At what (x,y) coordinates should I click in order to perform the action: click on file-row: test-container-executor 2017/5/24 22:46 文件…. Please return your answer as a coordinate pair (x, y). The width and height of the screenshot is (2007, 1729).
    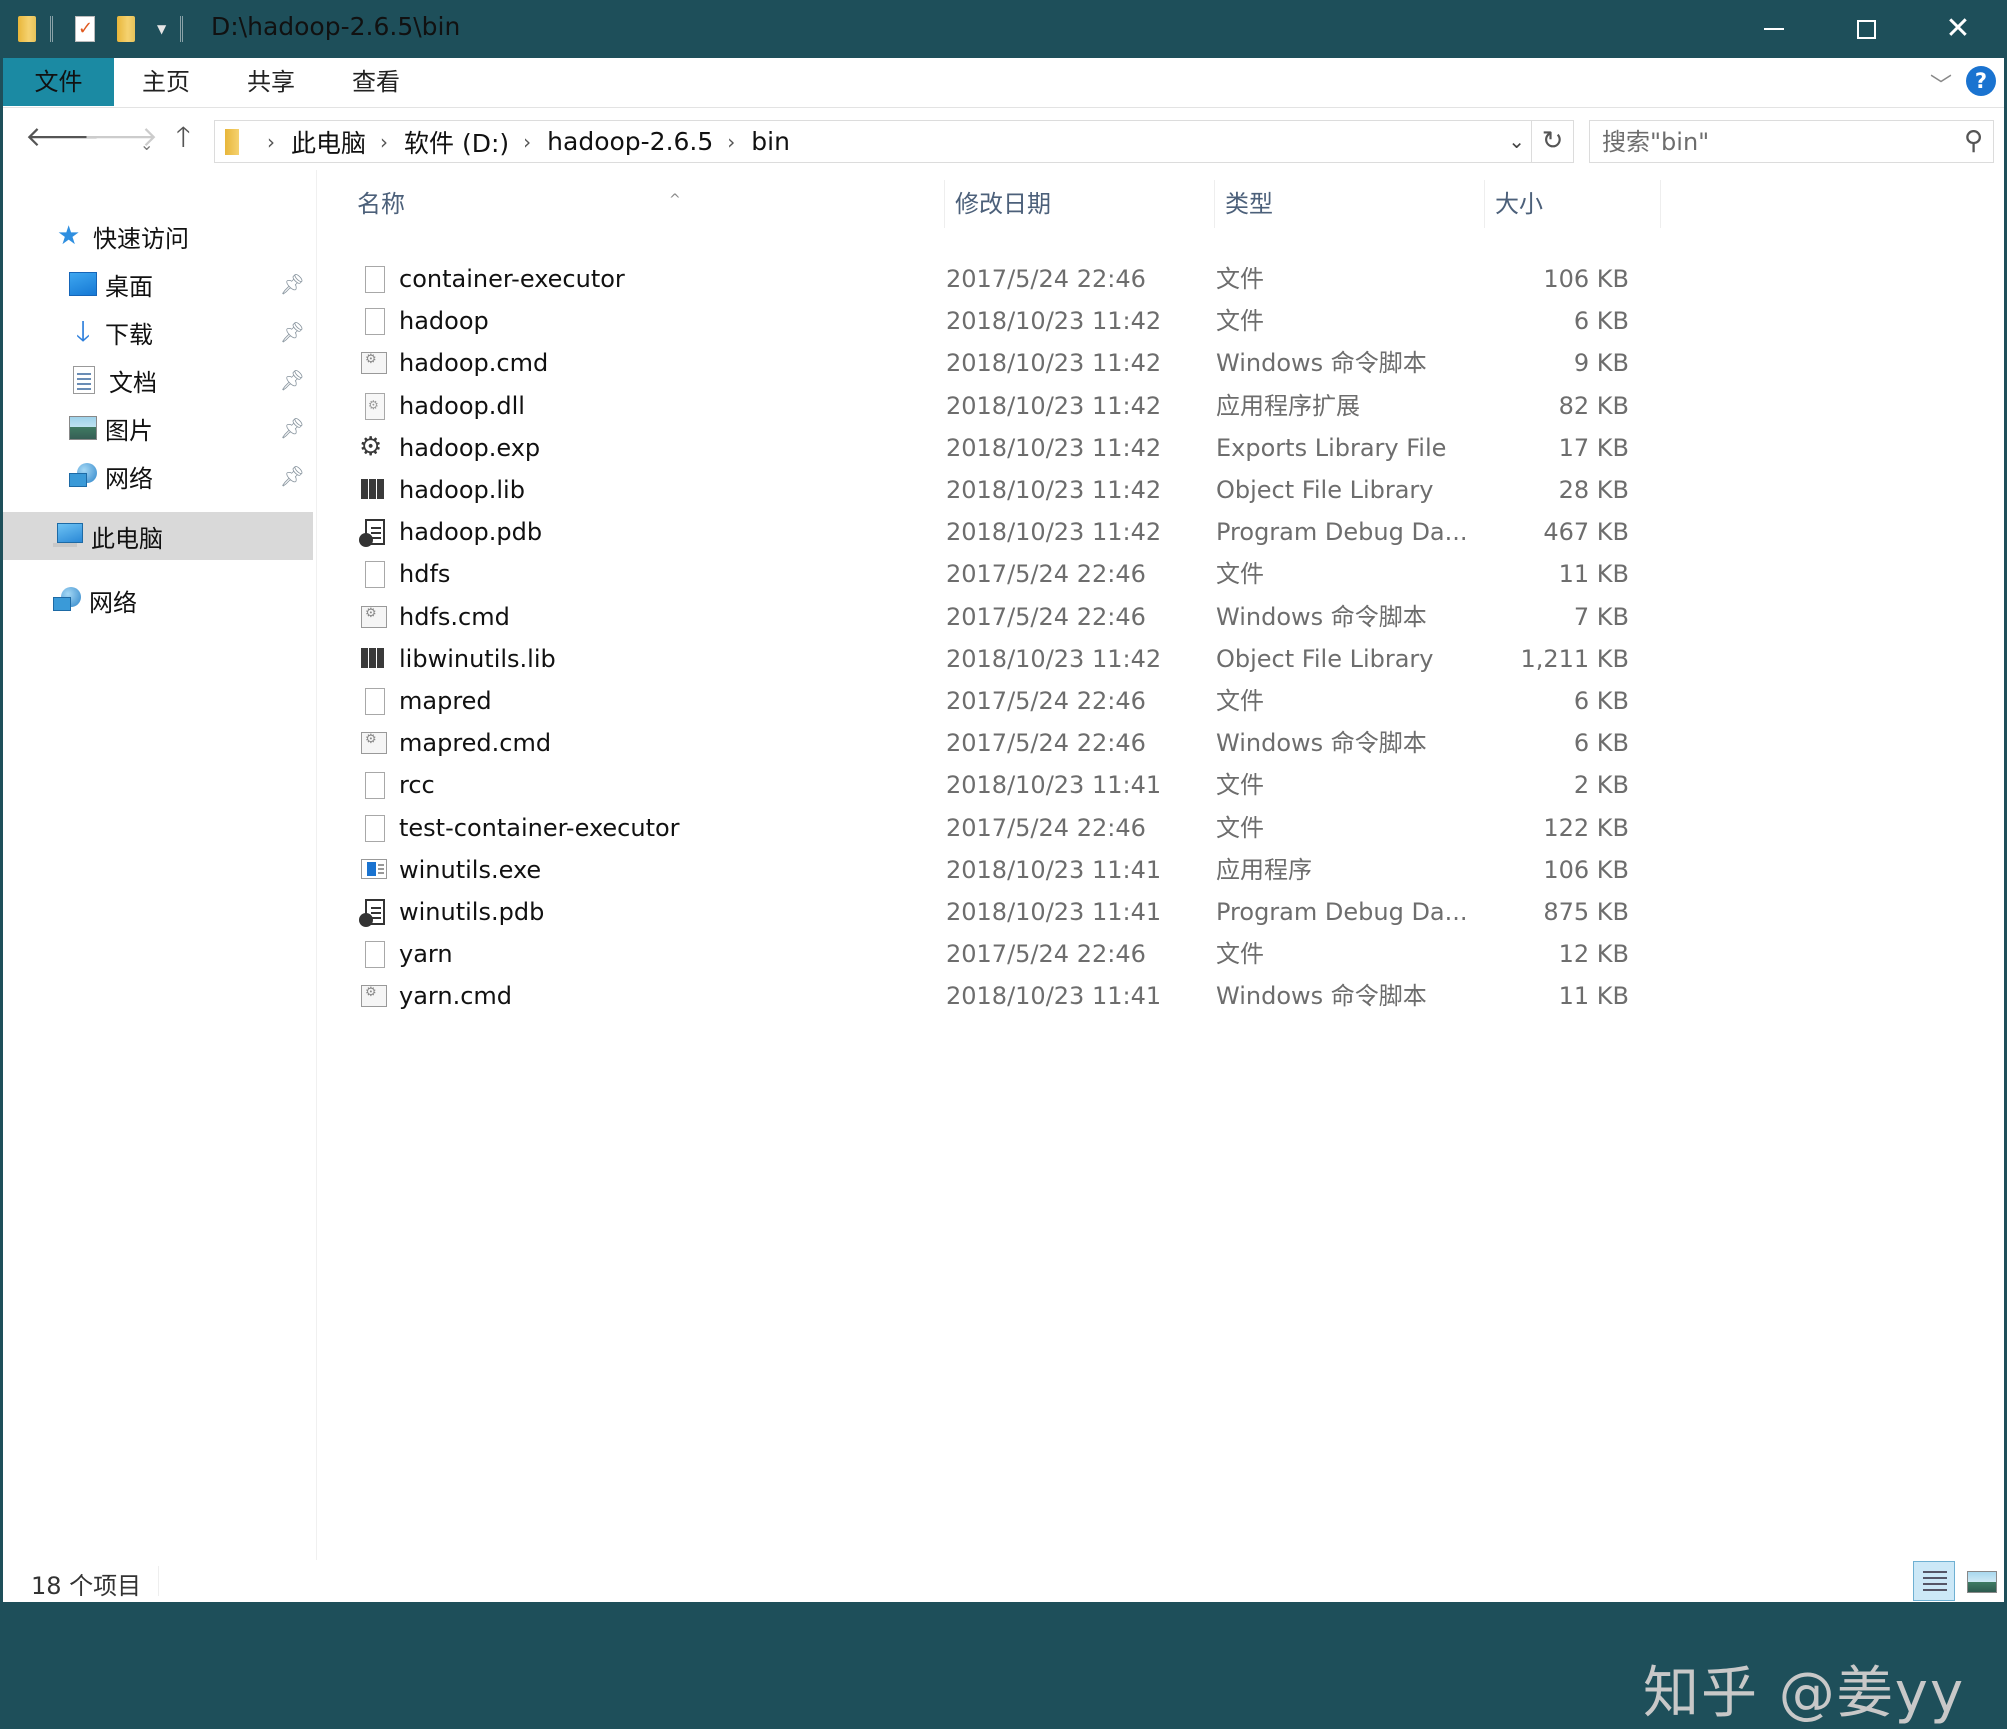
    Looking at the image, I should click on (989, 828).